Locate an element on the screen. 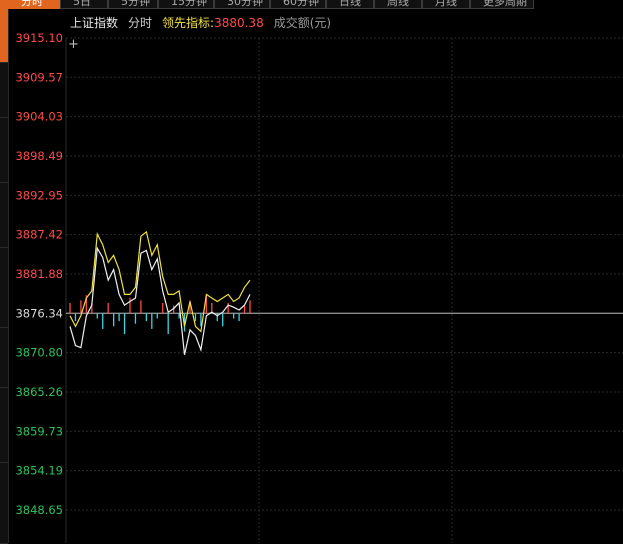 The image size is (623, 544). y-tick-label: 3887.42 is located at coordinates (39, 235).